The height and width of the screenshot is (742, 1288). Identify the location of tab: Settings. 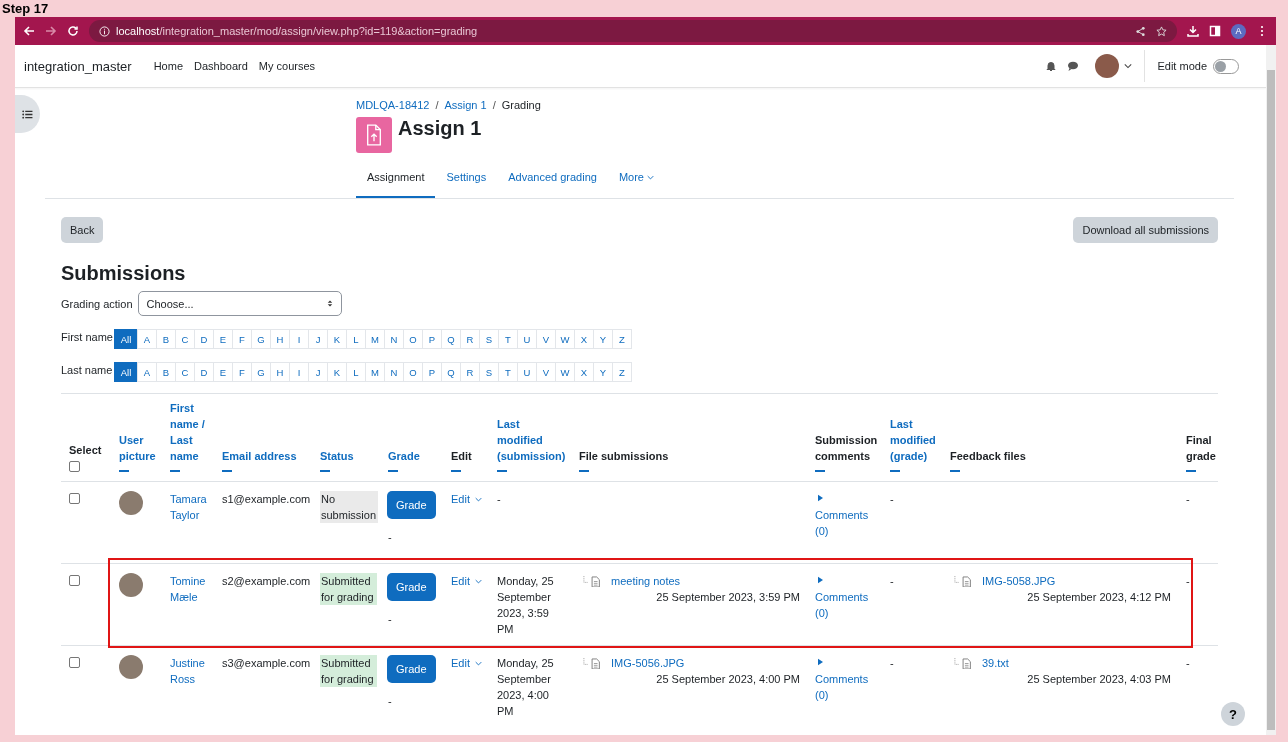
(466, 179).